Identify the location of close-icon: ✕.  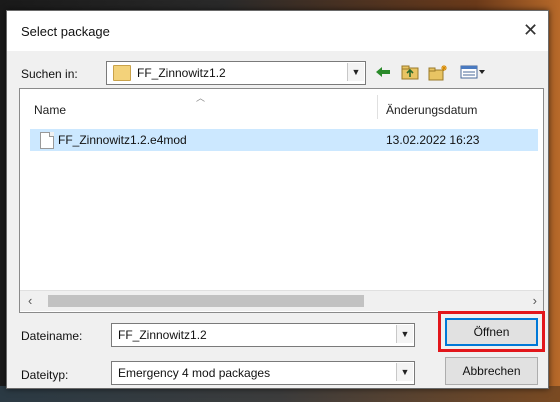
(530, 30).